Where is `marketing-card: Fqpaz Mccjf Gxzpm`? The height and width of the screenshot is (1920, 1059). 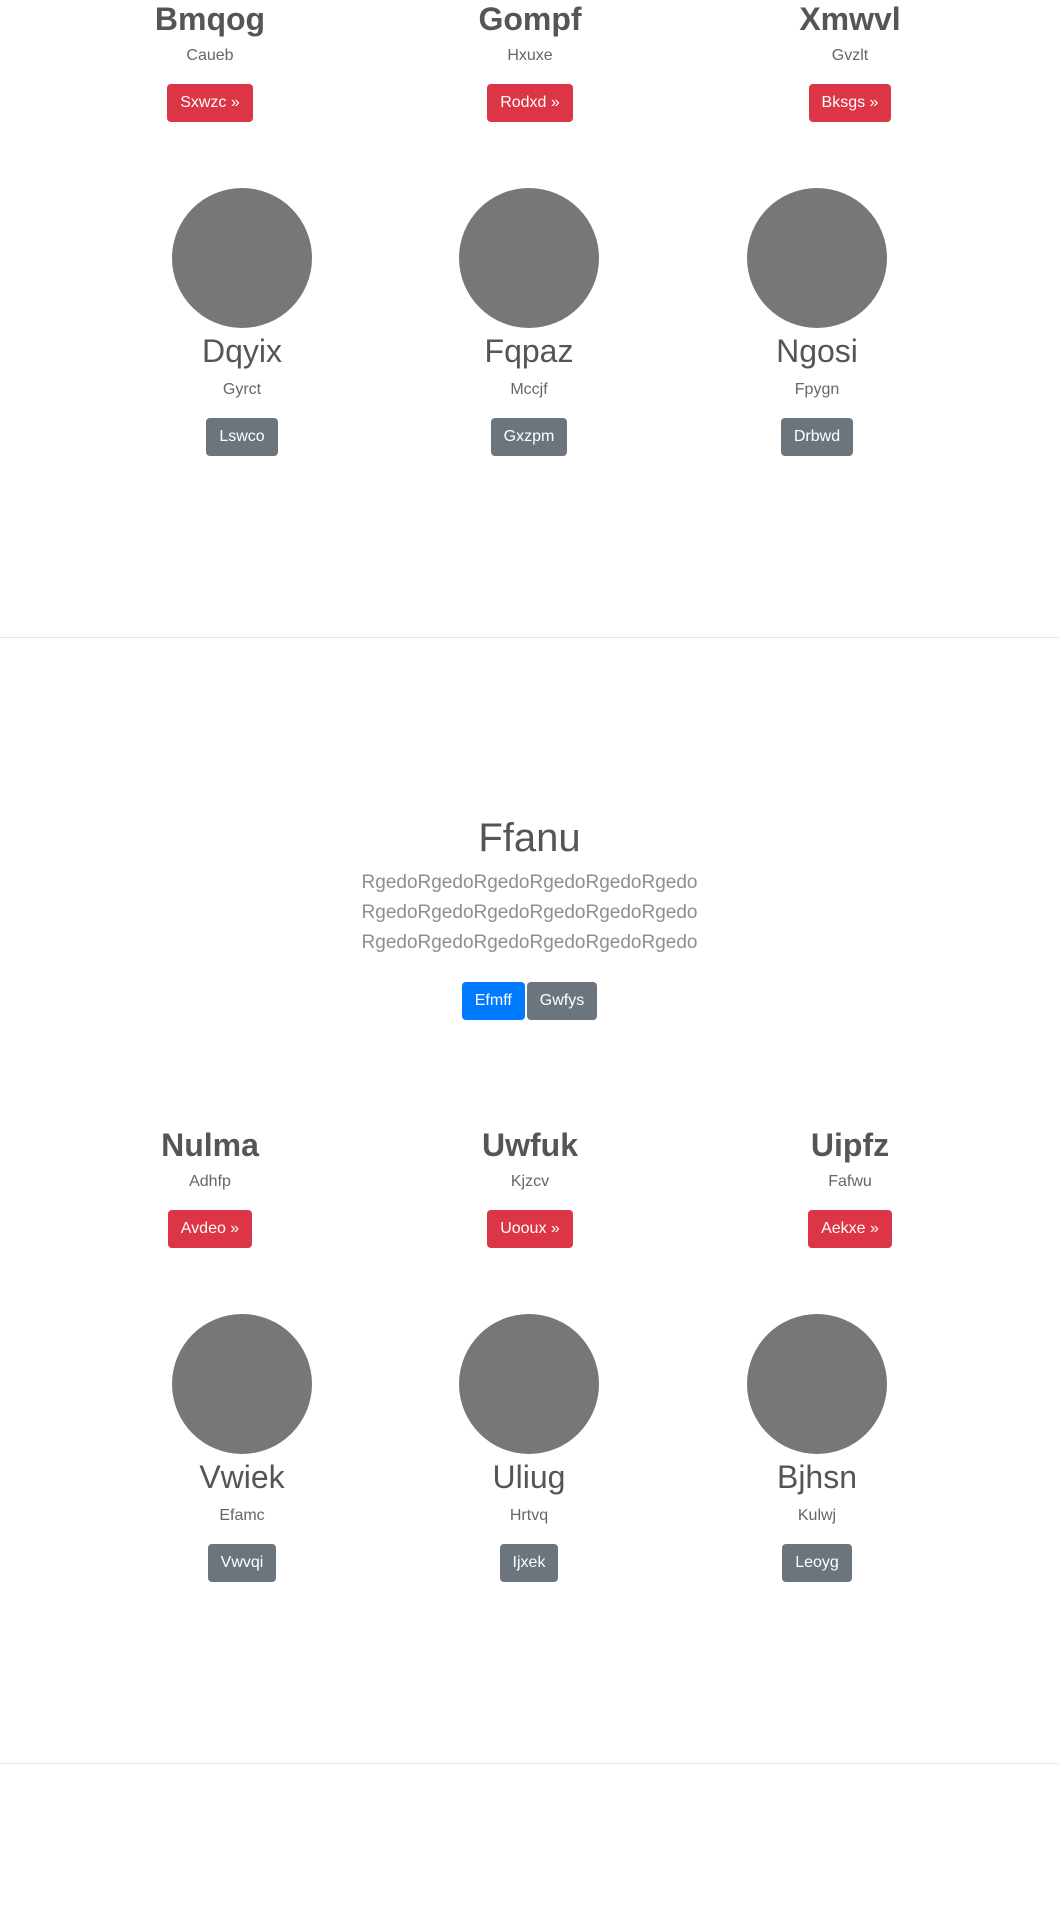
marketing-card: Fqpaz Mccjf Gxzpm is located at coordinates (529, 322).